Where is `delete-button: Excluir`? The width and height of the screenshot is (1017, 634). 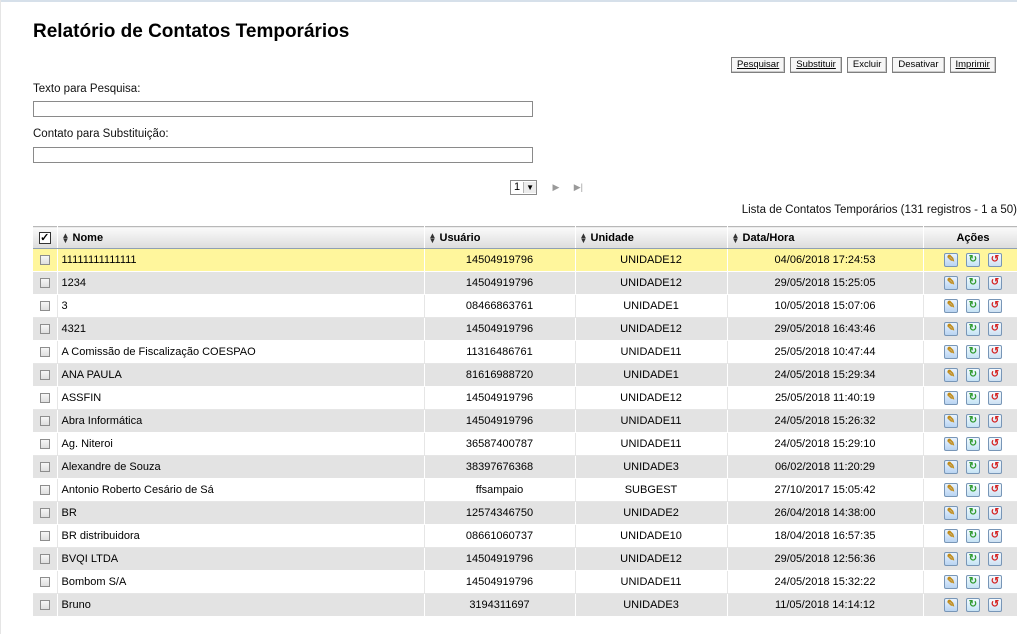
delete-button: Excluir is located at coordinates (867, 65).